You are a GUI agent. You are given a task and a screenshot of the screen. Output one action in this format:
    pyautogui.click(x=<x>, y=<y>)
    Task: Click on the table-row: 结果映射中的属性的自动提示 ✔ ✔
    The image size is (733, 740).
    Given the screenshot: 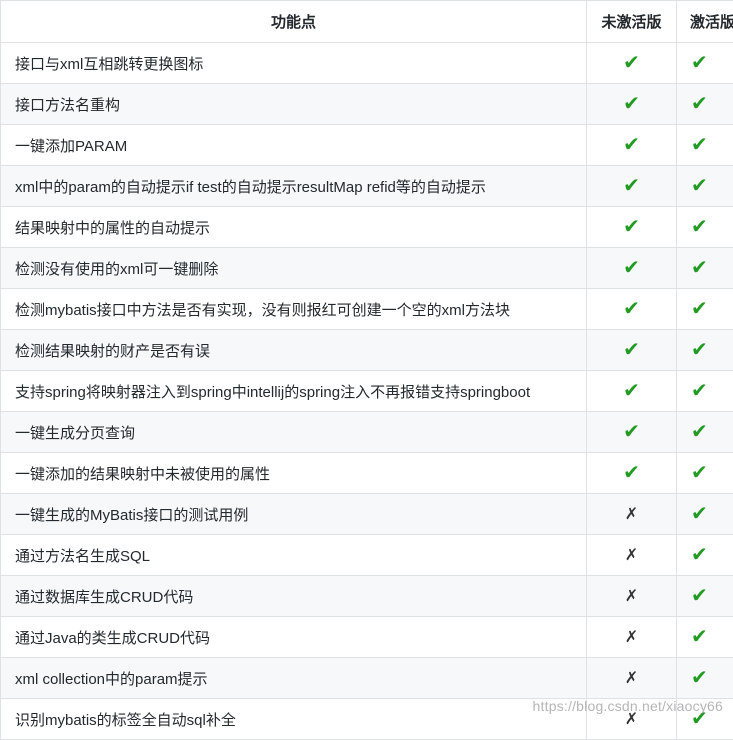 What is the action you would take?
    pyautogui.click(x=367, y=227)
    